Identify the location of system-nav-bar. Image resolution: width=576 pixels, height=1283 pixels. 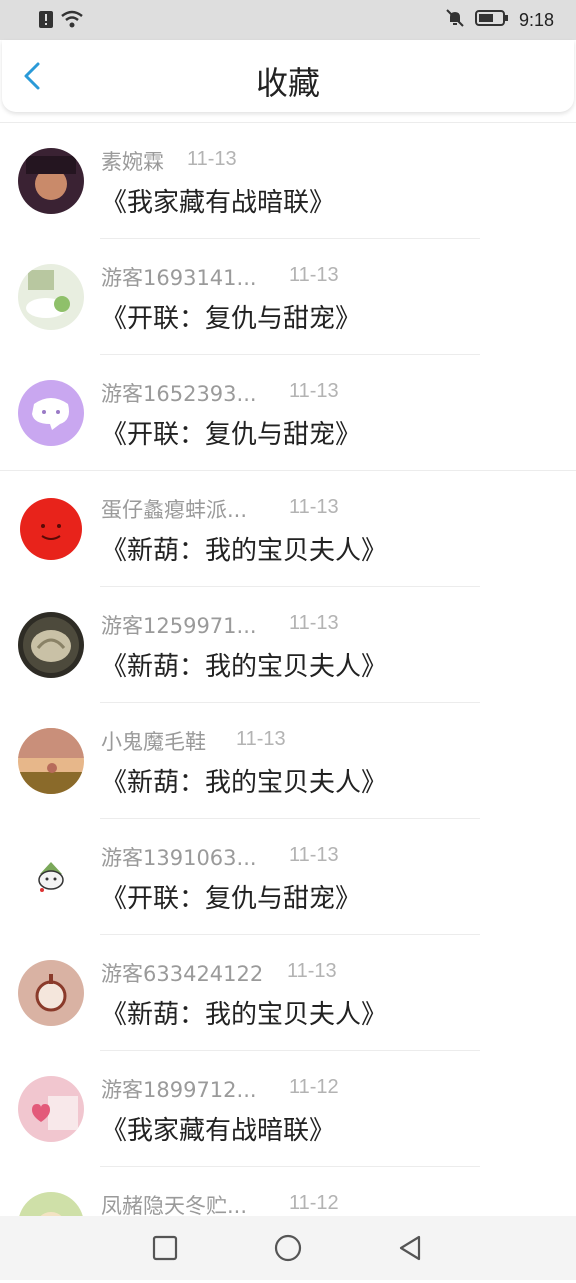
(288, 1248).